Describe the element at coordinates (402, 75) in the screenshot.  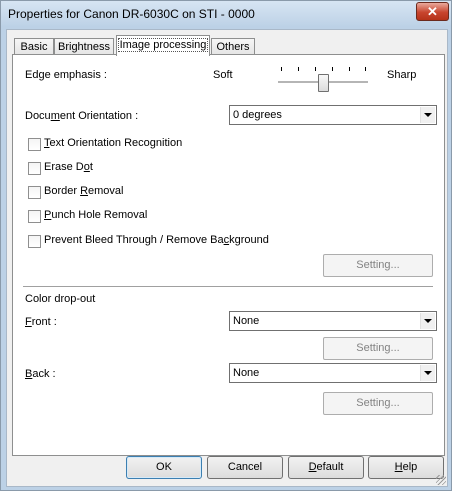
I see `edge-sharp-label: Sharp` at that location.